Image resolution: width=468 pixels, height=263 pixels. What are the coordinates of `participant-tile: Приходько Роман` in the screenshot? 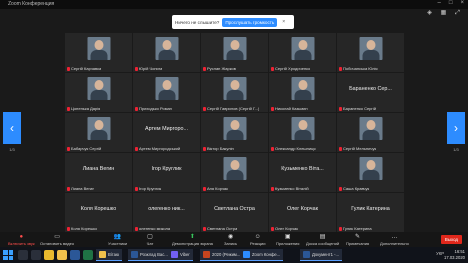 It's located at (166, 92).